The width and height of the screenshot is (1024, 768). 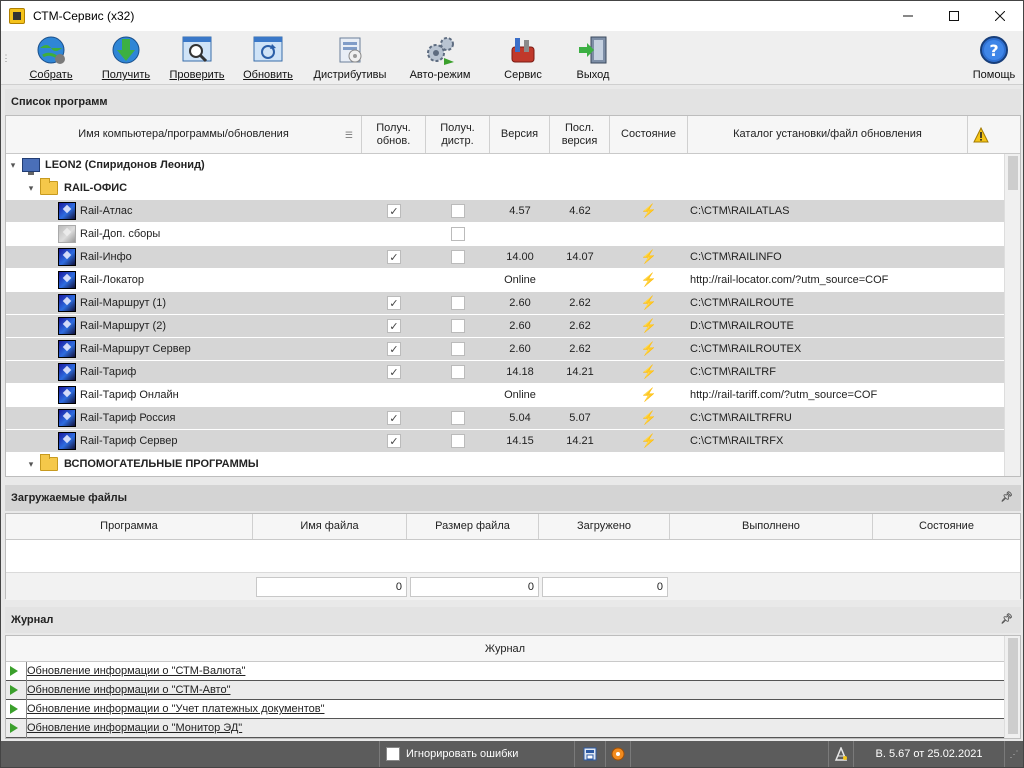 What do you see at coordinates (505, 464) in the screenshot?
I see `group-row-aux-programs: ▾ ВСПОМОГАТЕЛЬНЫЕ ПРОГРАММЫ` at bounding box center [505, 464].